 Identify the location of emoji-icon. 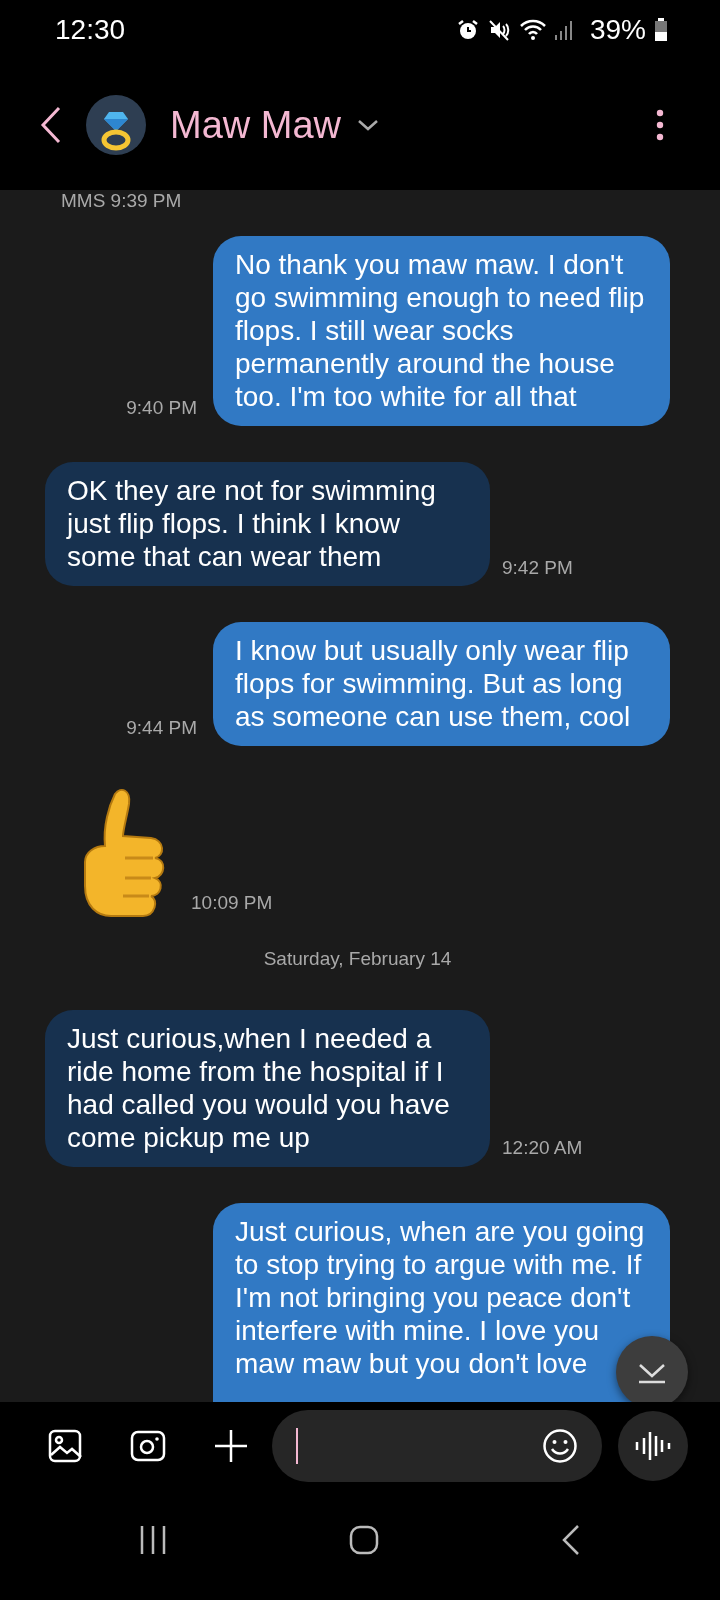
(560, 1446).